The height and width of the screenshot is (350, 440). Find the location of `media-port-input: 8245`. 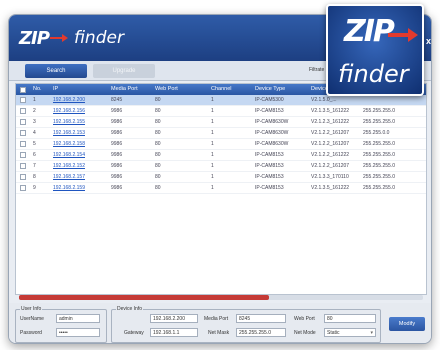

media-port-input: 8245 is located at coordinates (261, 318).